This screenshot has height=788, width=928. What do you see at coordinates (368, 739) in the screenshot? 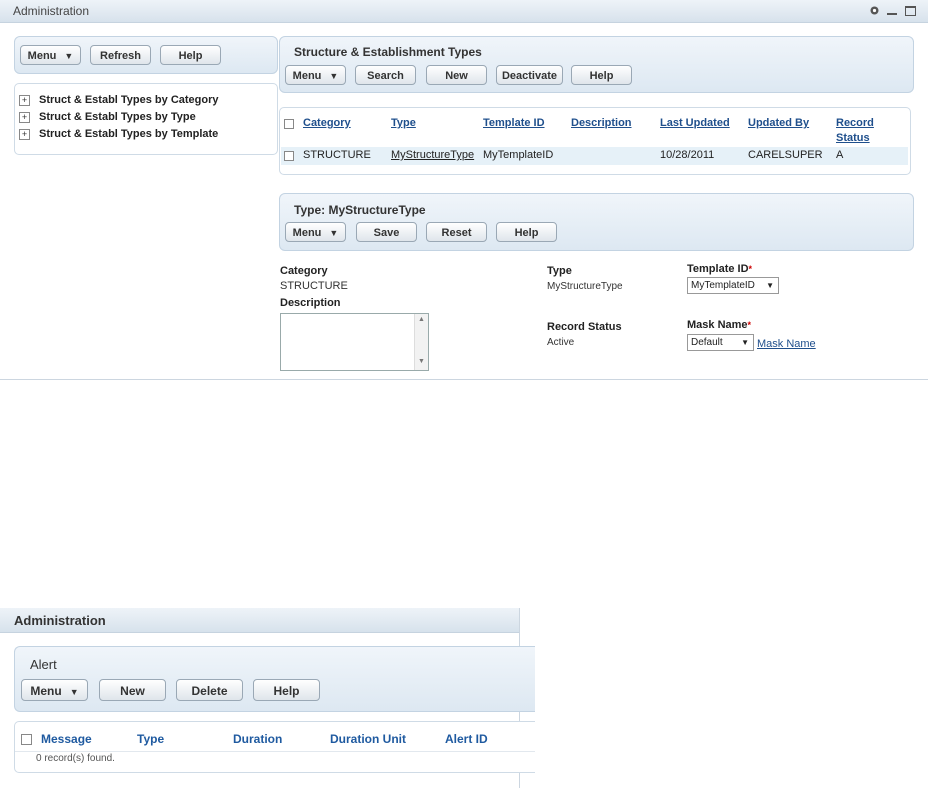
I see `column-header-duration-unit: Duration Unit` at bounding box center [368, 739].